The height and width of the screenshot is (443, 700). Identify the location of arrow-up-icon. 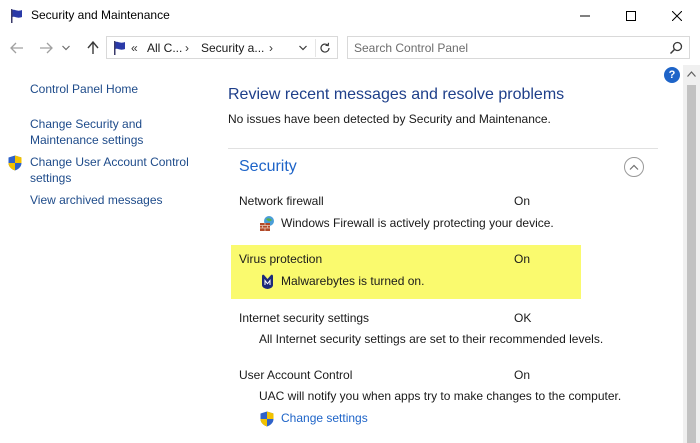
(93, 47).